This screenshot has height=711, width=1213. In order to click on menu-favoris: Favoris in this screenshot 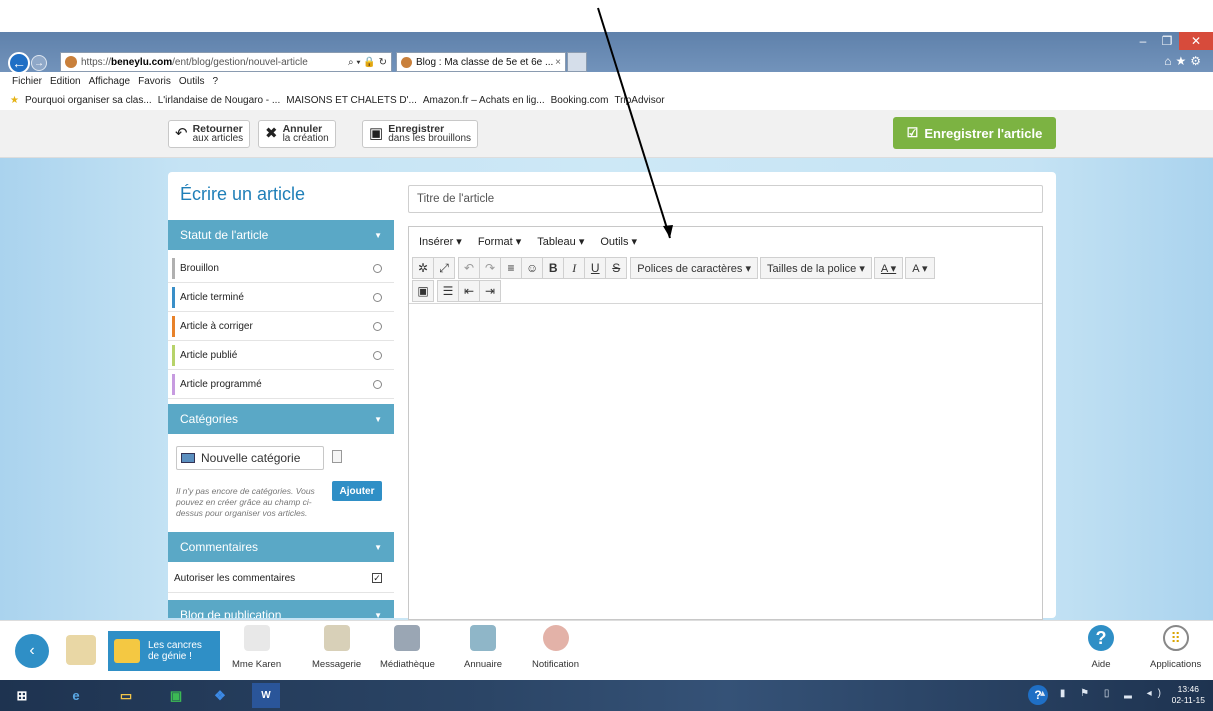, I will do `click(154, 81)`.